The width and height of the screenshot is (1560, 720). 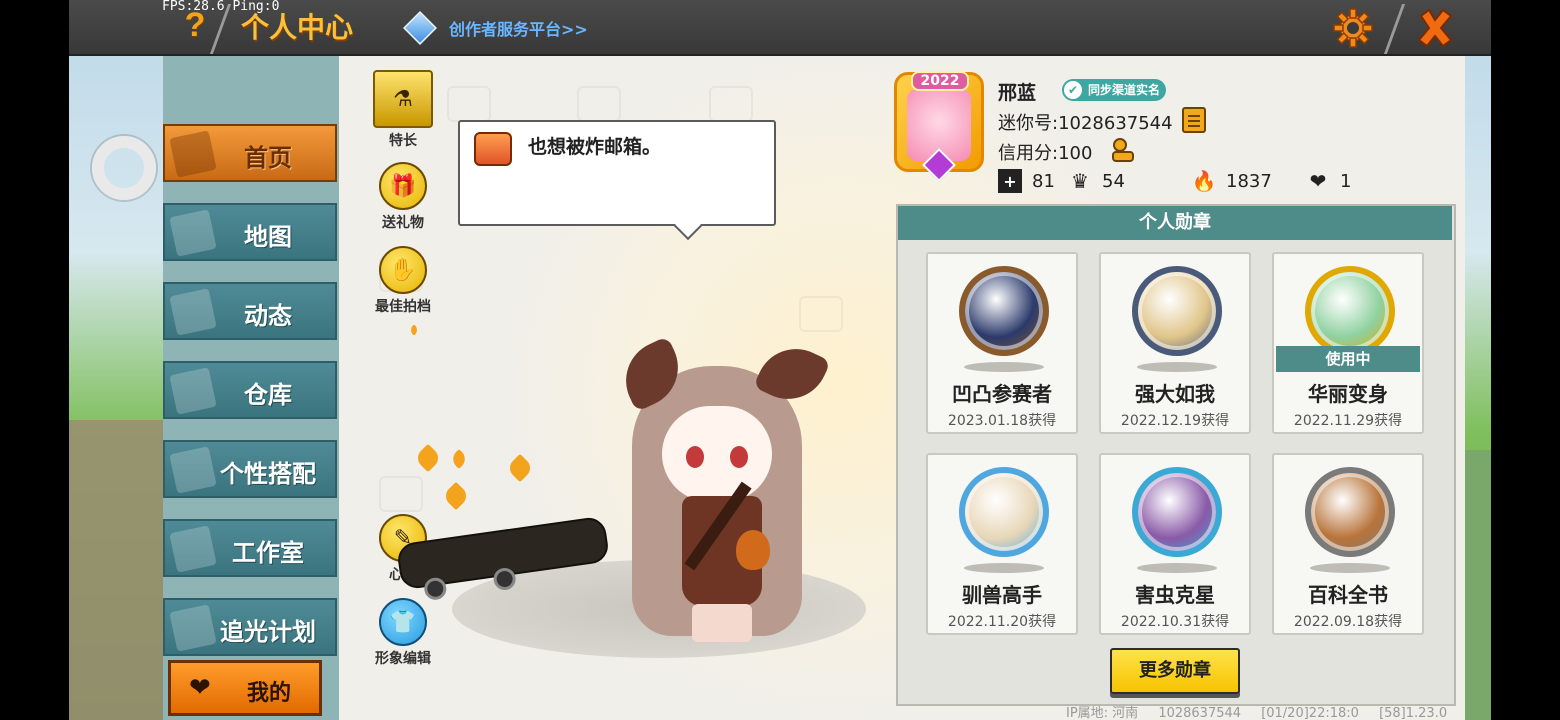 I want to click on avatar-edit-label: 形象编辑, so click(x=403, y=659).